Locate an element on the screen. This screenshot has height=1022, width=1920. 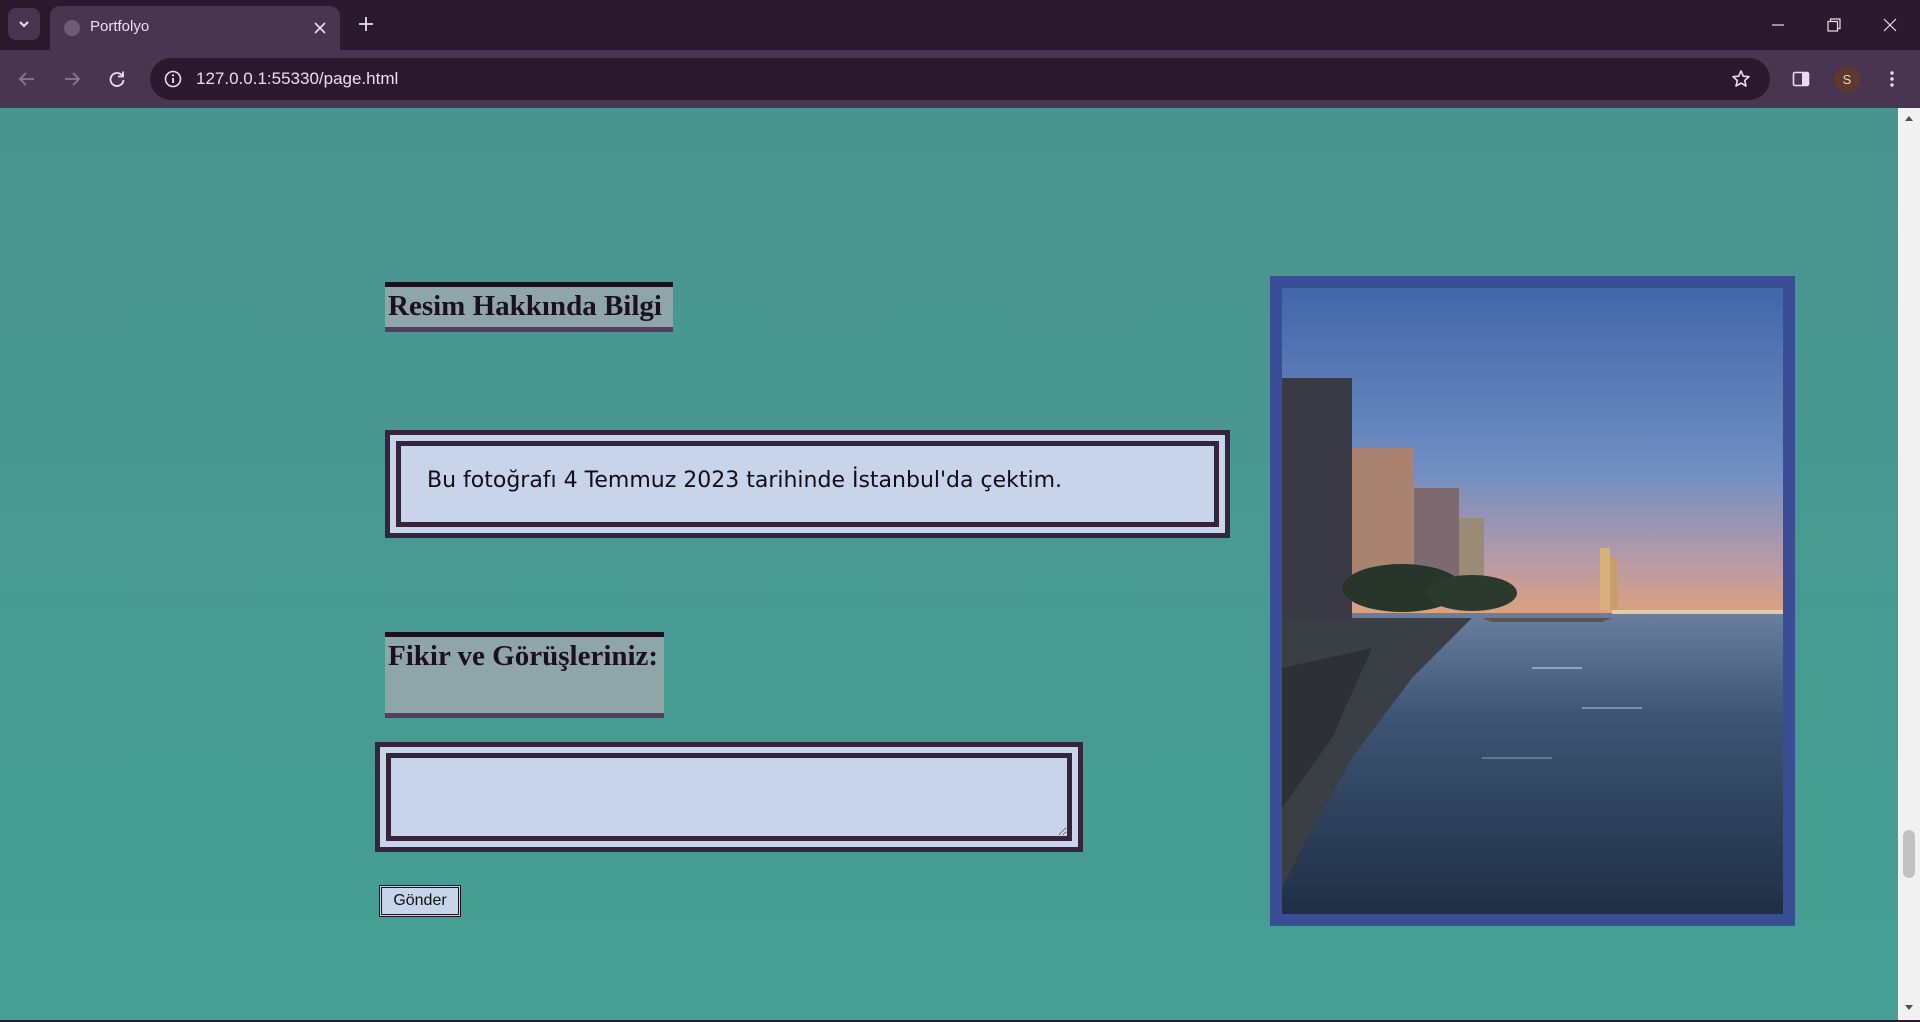
caret-up-icon is located at coordinates (1909, 118).